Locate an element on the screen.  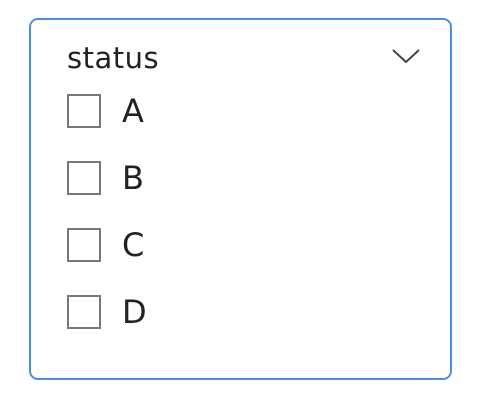
checkbox-d is located at coordinates (84, 312).